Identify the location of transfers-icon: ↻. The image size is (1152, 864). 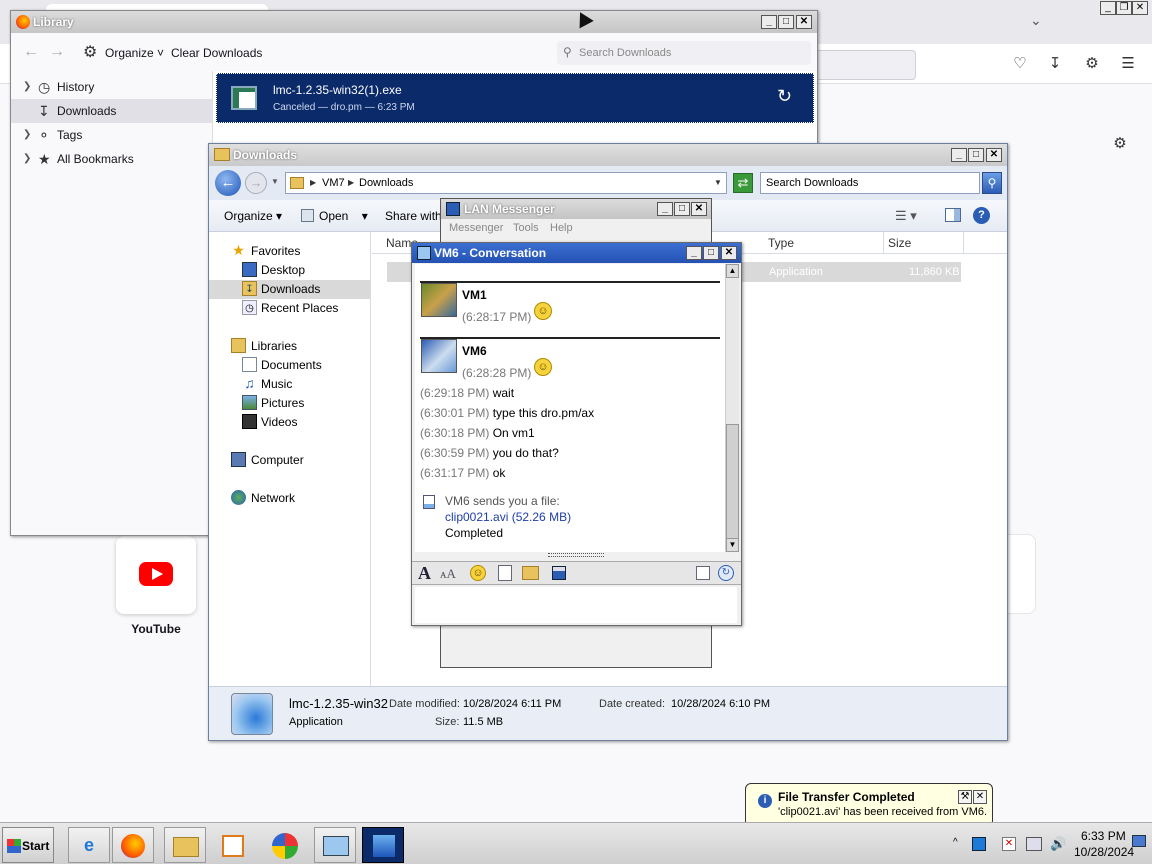
(726, 573).